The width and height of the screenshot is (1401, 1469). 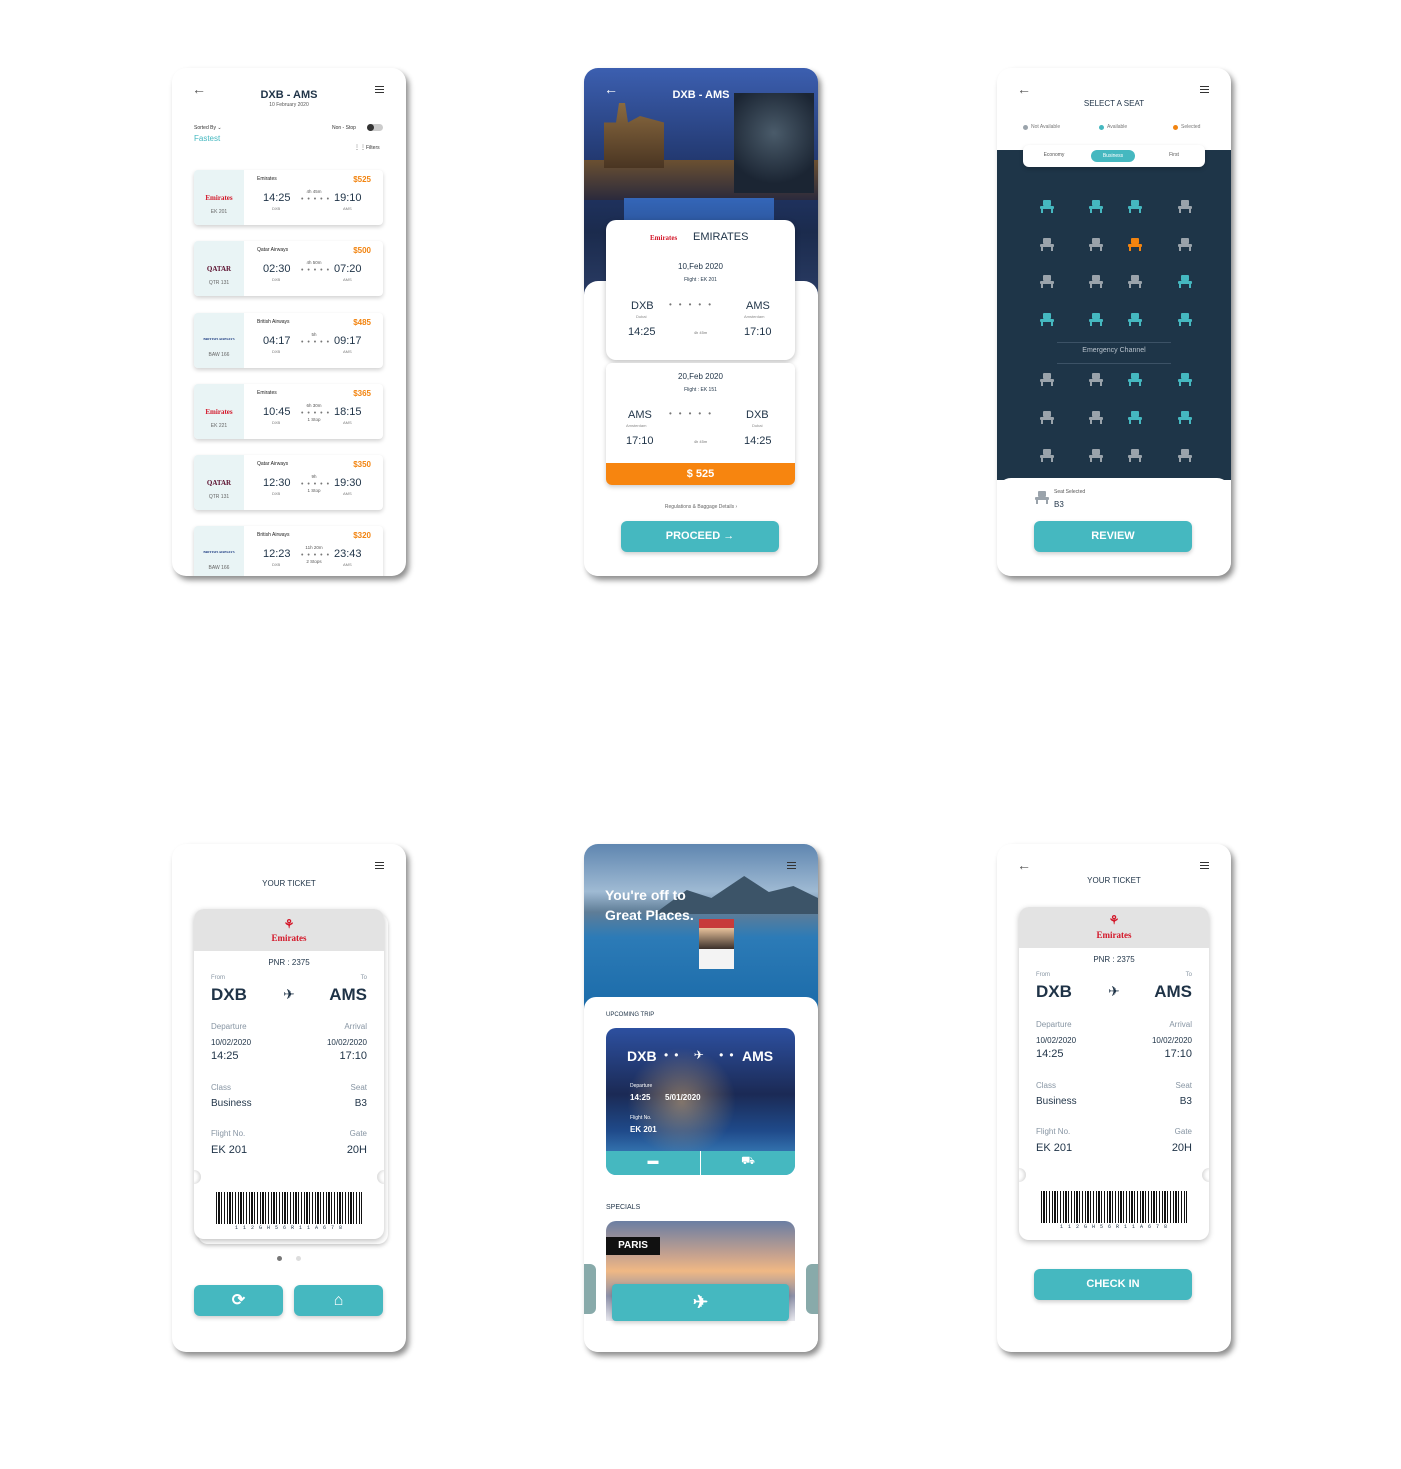 I want to click on flight-duration: 4h 45m, so click(x=314, y=191).